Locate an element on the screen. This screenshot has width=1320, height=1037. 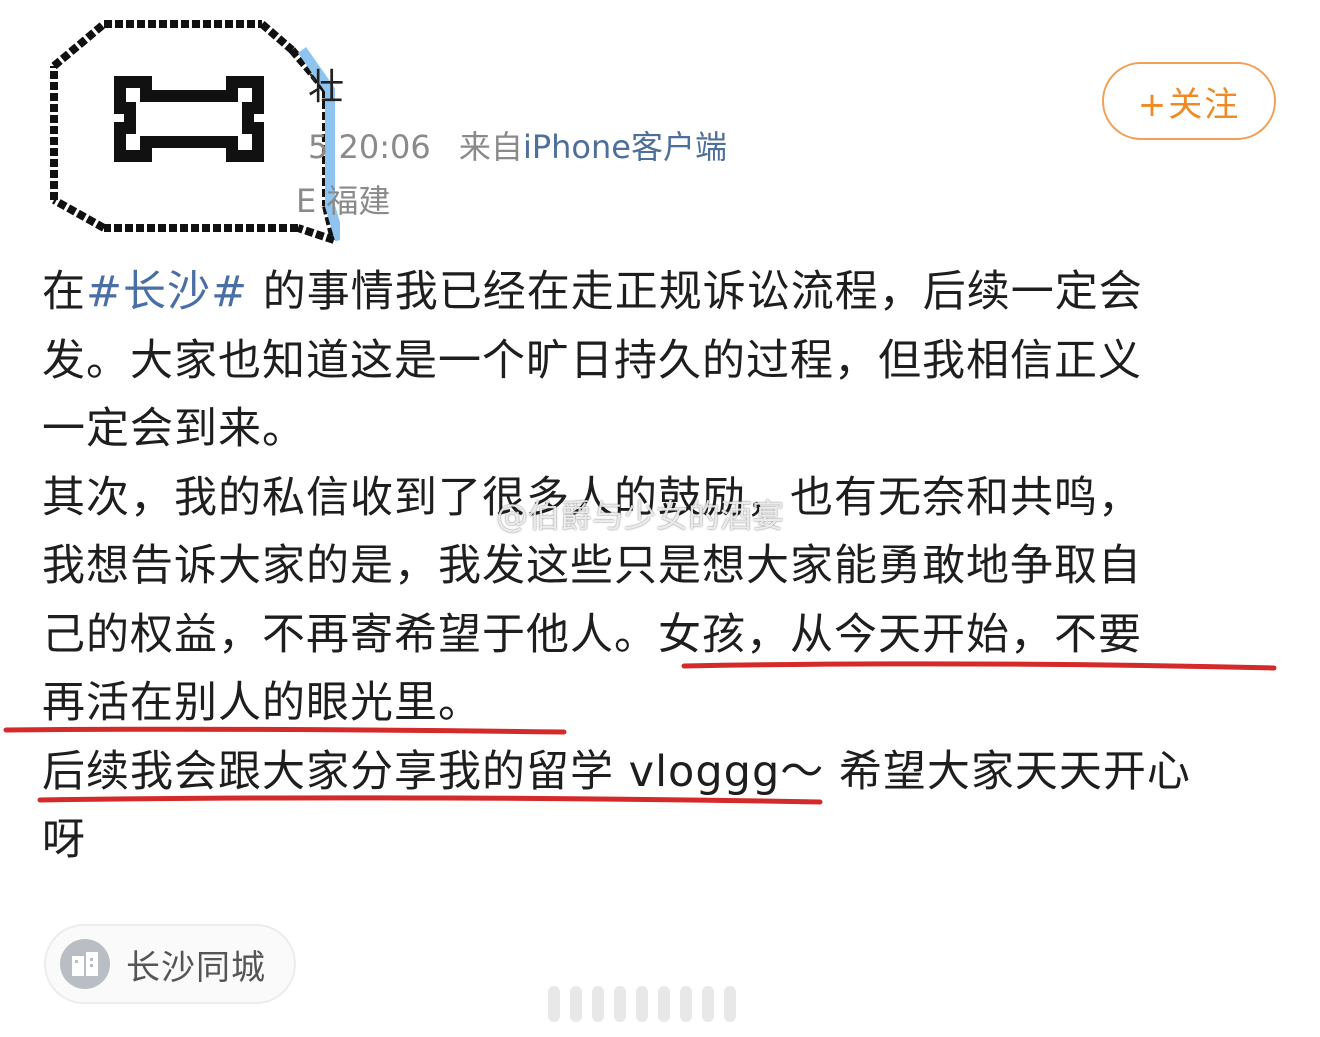
from-label: 来自 is located at coordinates (490, 147).